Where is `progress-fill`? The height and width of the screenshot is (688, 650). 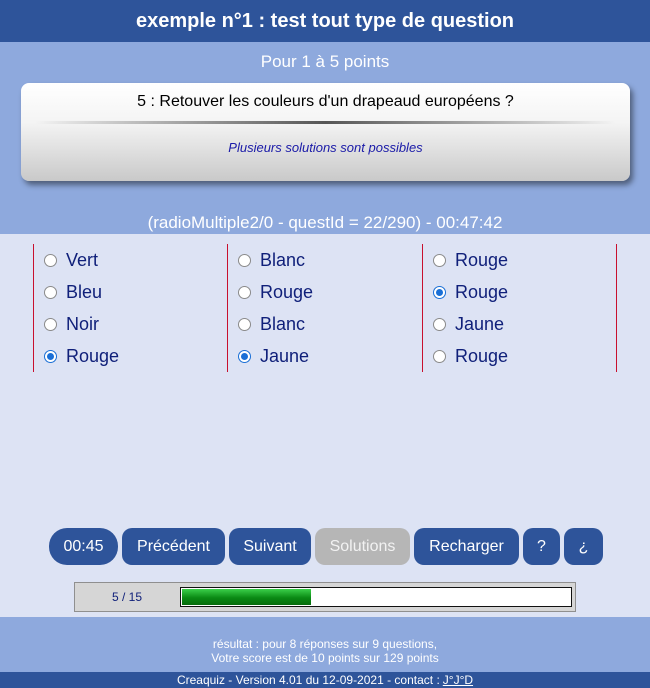
progress-fill is located at coordinates (246, 597).